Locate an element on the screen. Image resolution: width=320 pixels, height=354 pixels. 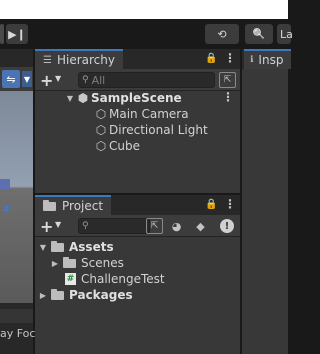
transform-icon: ⇋ is located at coordinates (11, 79).